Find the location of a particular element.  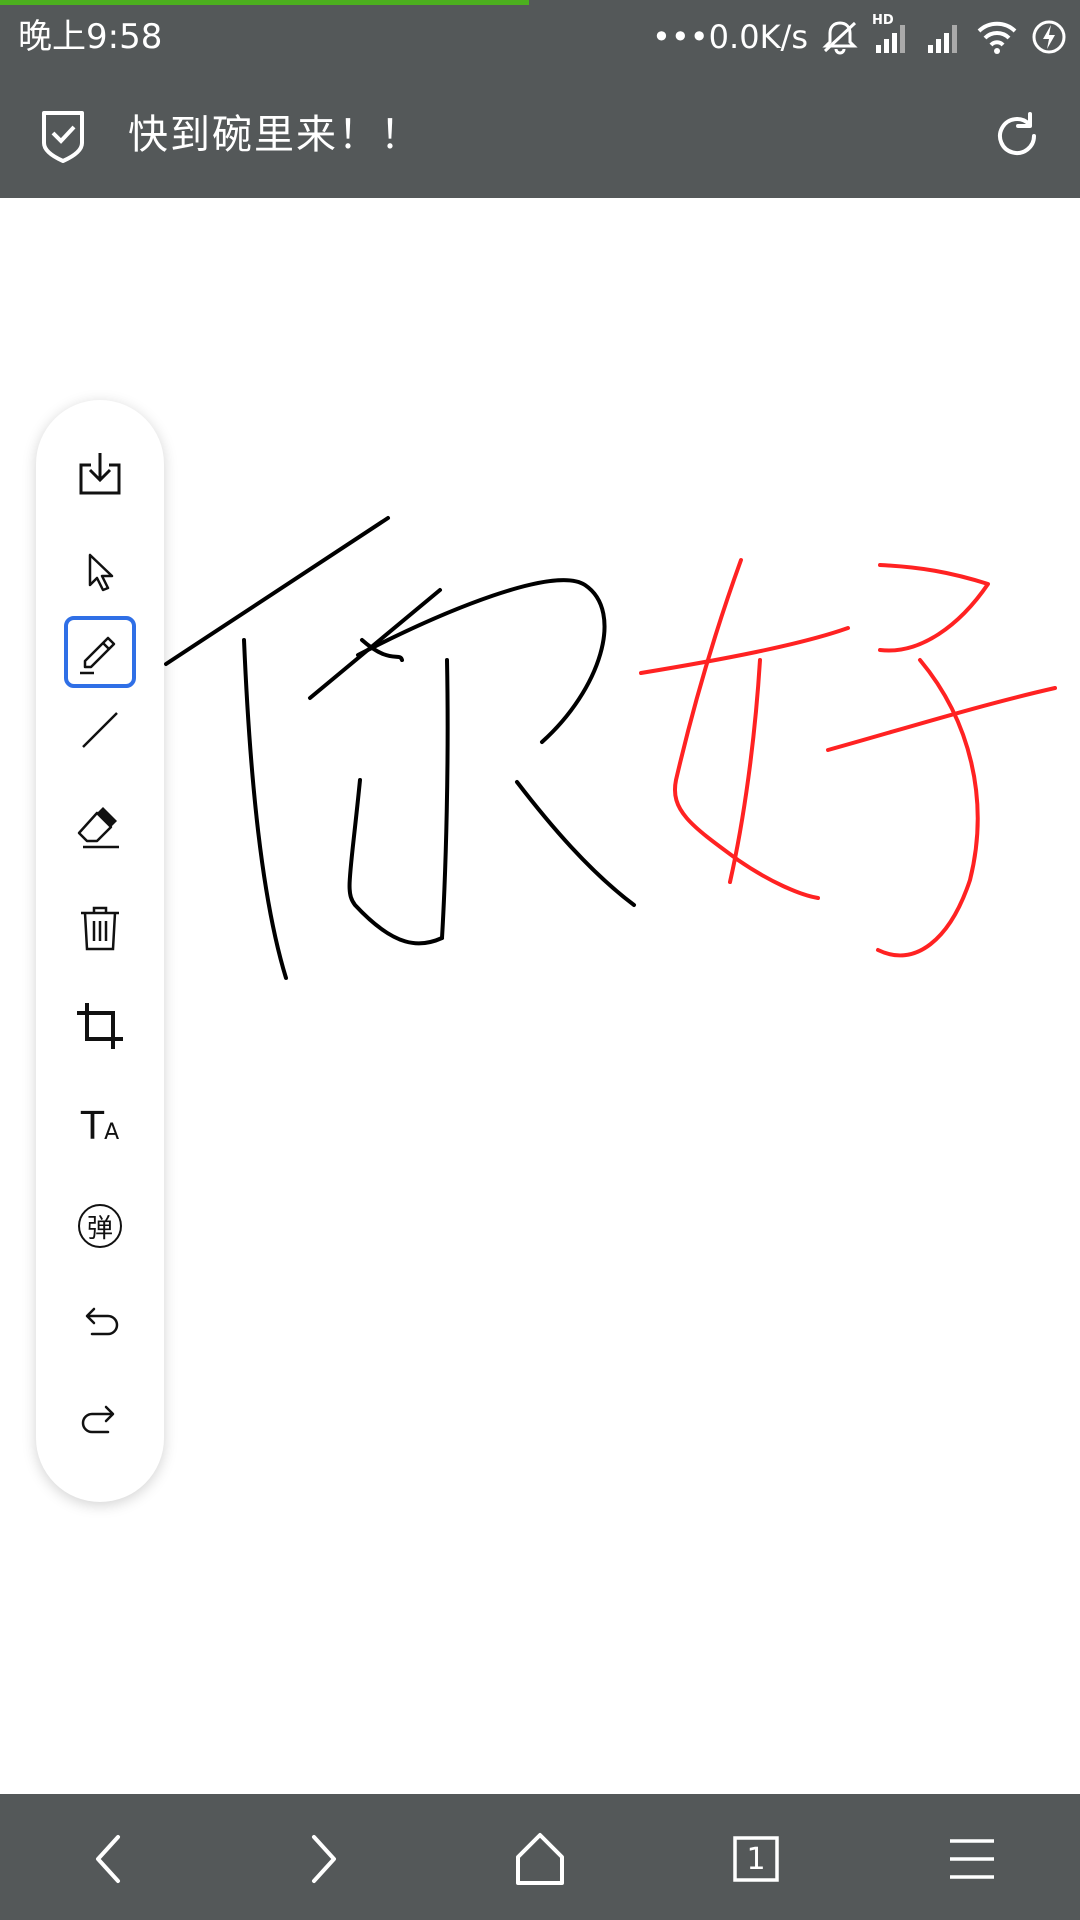

page-title: 快到碗里来！！ is located at coordinates (275, 135).